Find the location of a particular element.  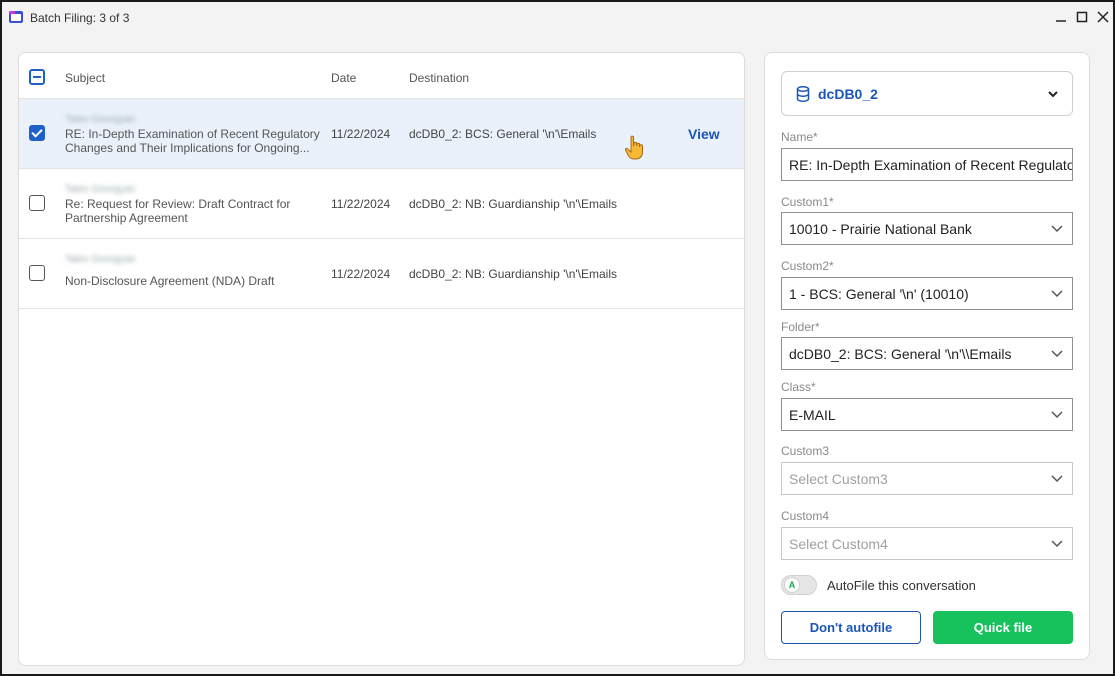

custom2-label: Custom2* is located at coordinates (807, 266).